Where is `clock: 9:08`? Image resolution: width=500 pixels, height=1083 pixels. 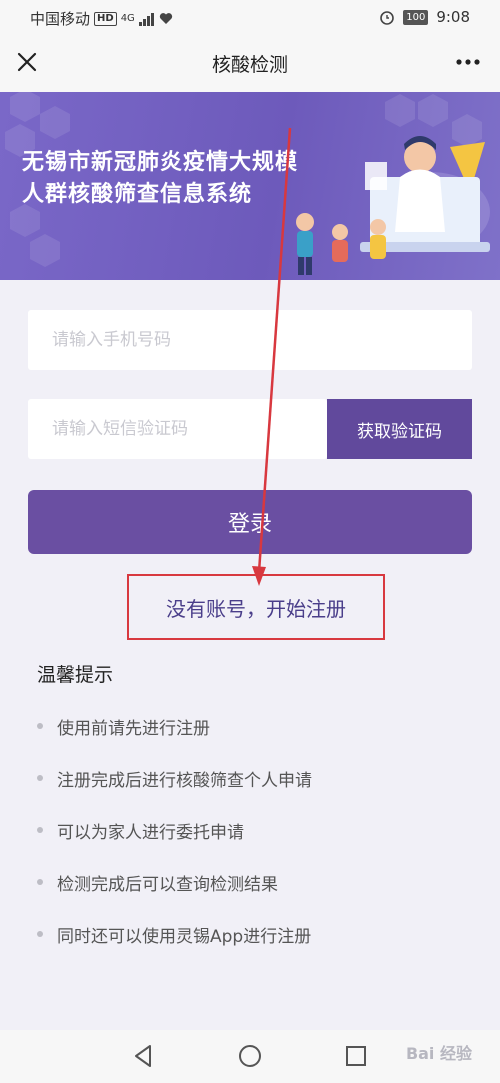
clock: 9:08 is located at coordinates (453, 17).